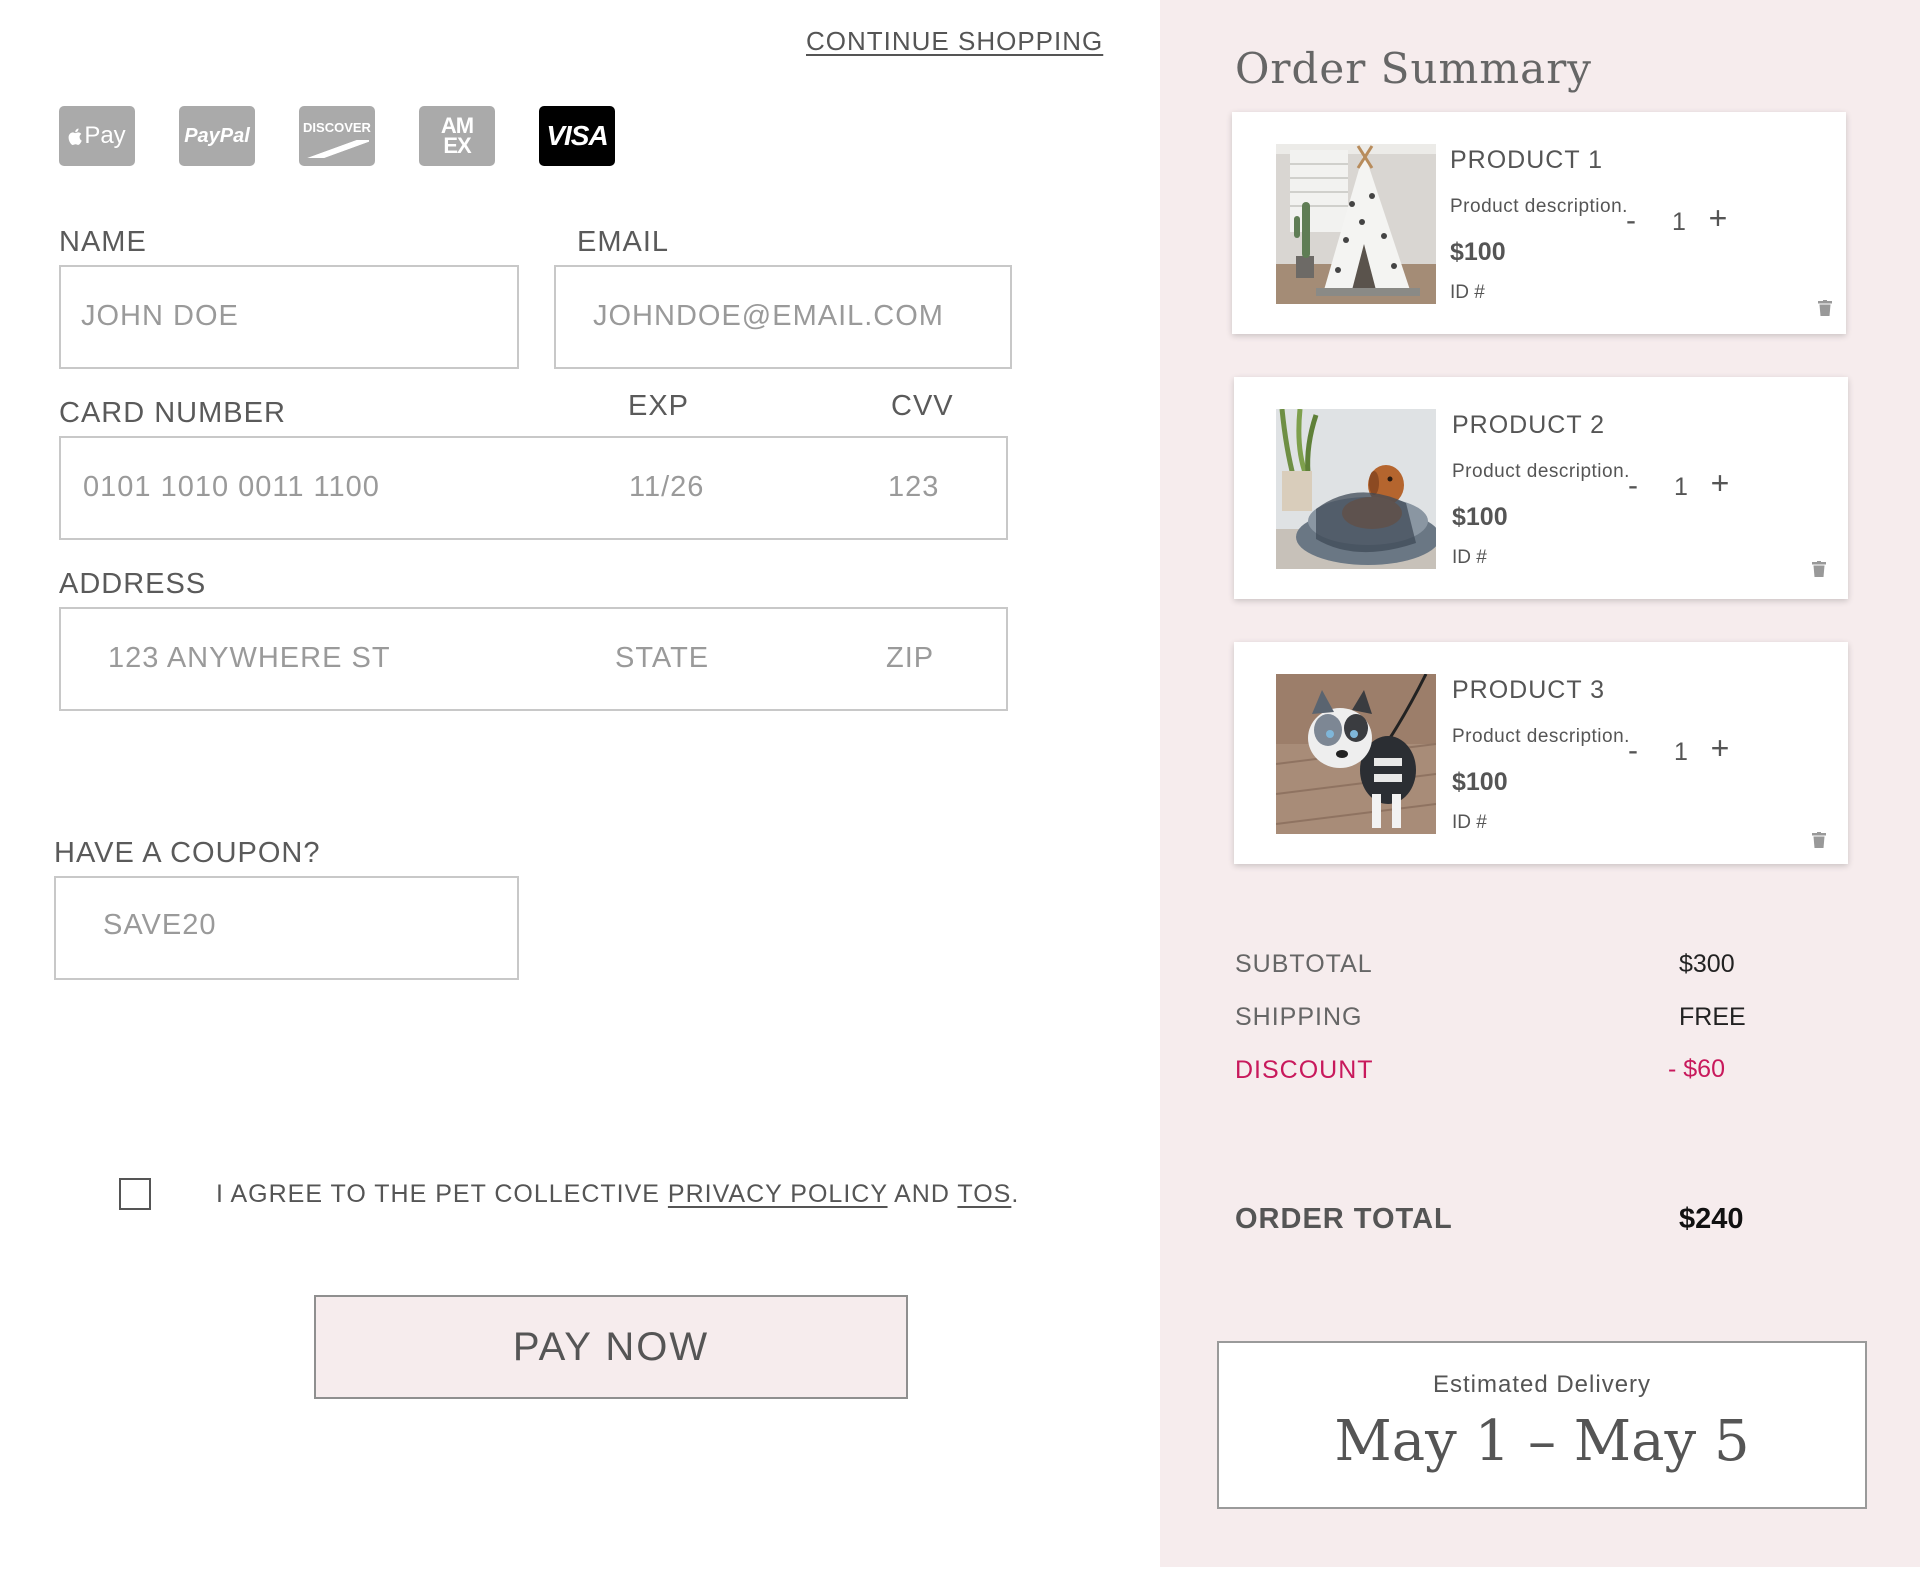 This screenshot has width=1920, height=1595. What do you see at coordinates (1015, 1194) in the screenshot?
I see `agree-suffix: .` at bounding box center [1015, 1194].